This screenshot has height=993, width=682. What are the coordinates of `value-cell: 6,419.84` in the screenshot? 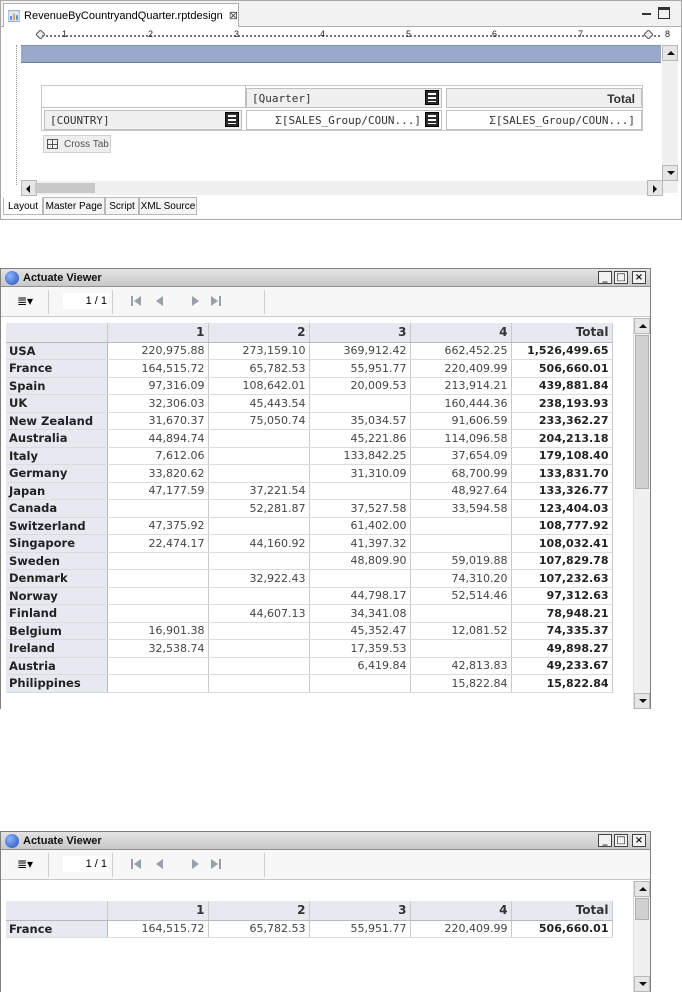 It's located at (360, 666).